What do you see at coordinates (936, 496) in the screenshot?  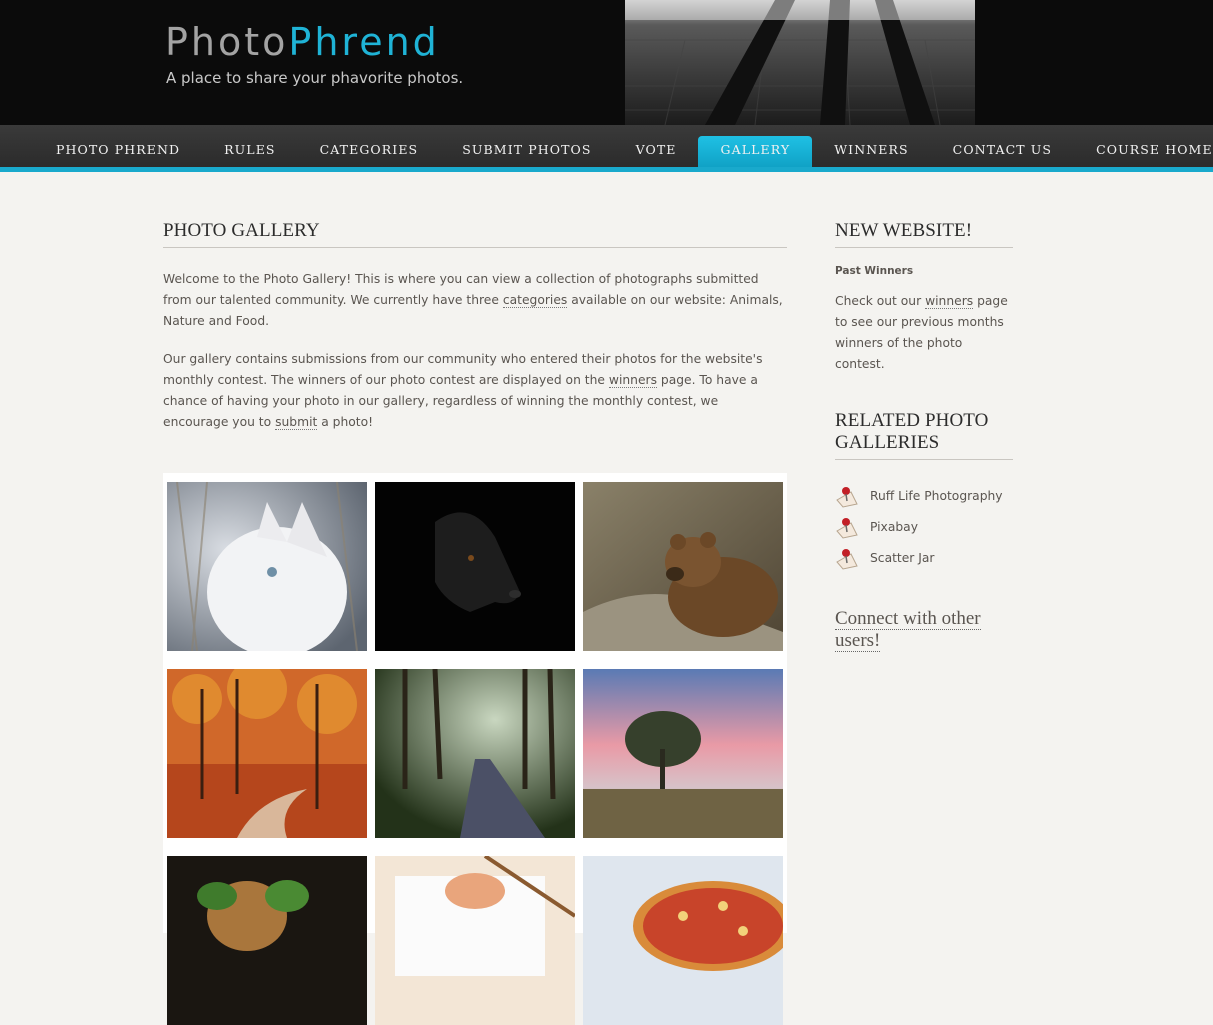 I see `related-link-ruff-life: Ruff Life Photography` at bounding box center [936, 496].